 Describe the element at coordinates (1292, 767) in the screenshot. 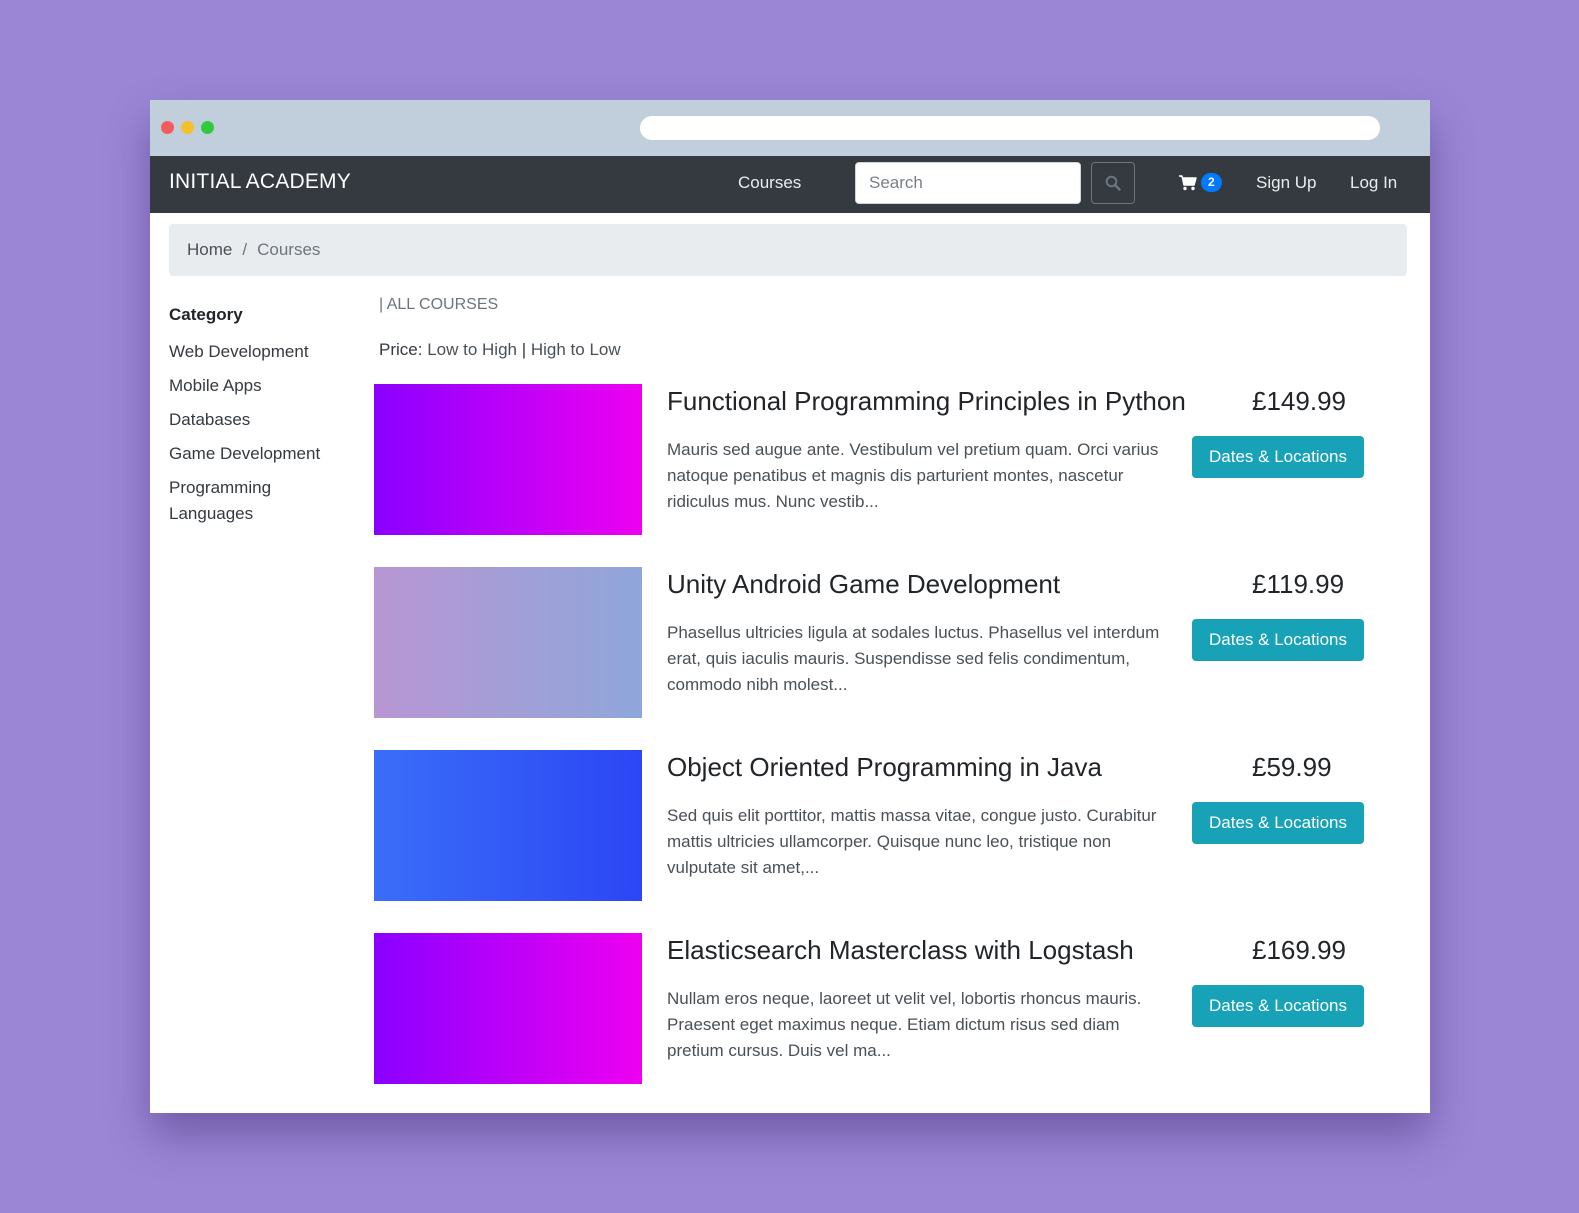

I see `course-price: £59.99` at that location.